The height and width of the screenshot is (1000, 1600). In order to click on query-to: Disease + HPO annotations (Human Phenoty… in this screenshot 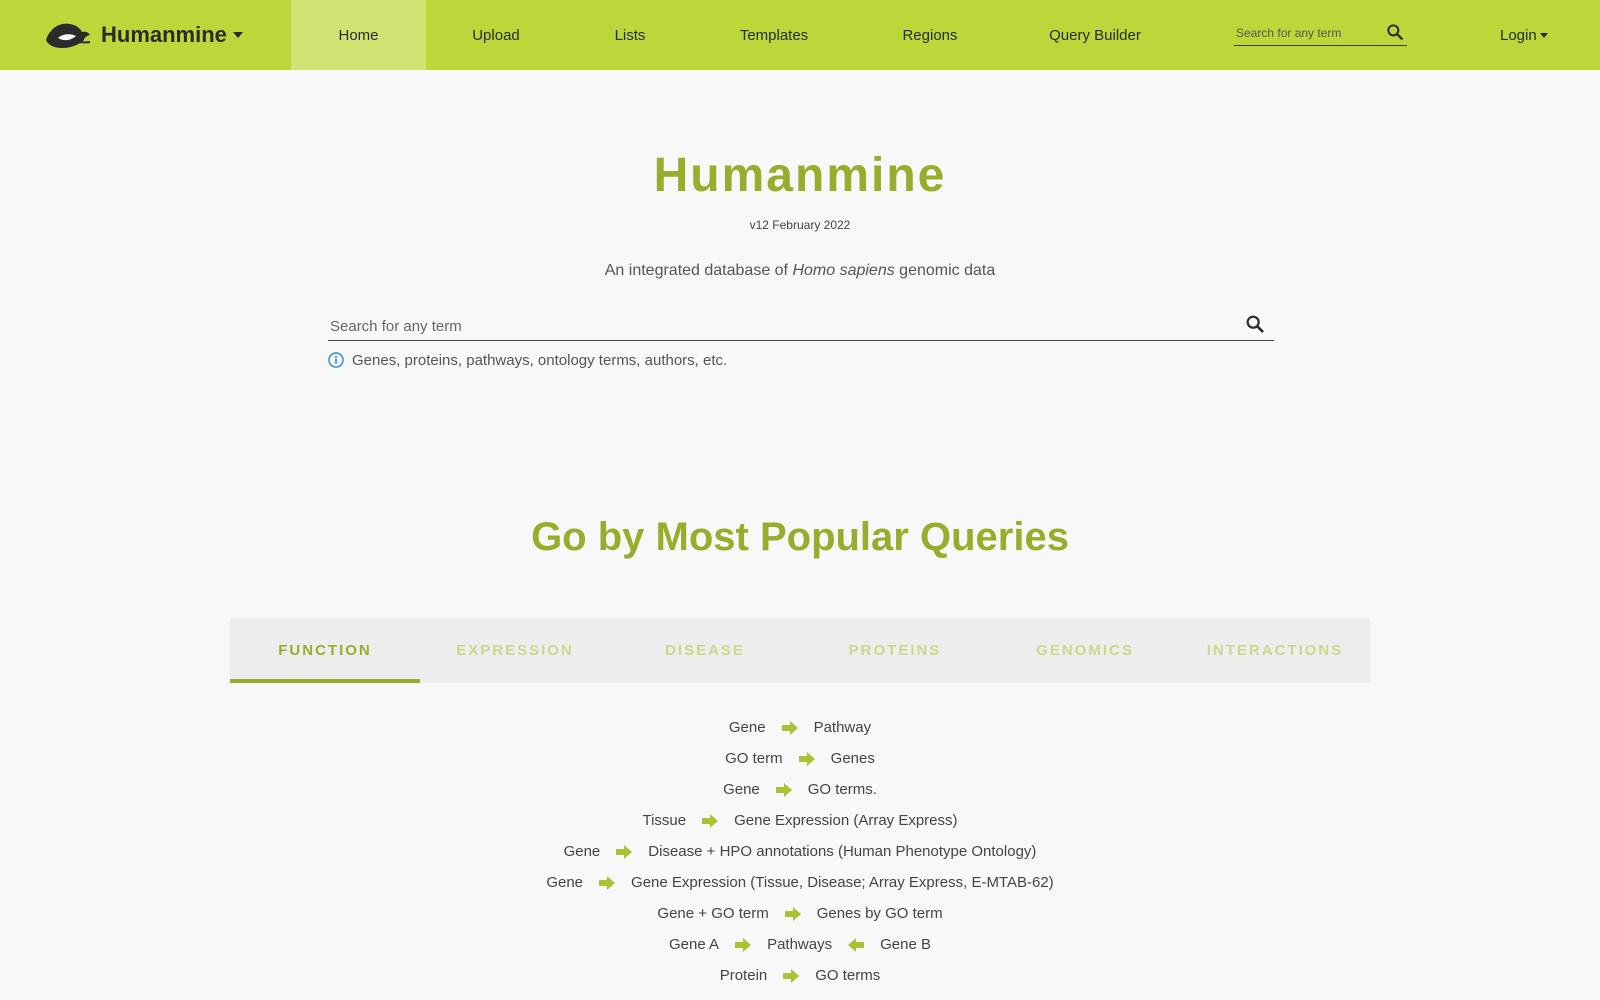, I will do `click(842, 851)`.